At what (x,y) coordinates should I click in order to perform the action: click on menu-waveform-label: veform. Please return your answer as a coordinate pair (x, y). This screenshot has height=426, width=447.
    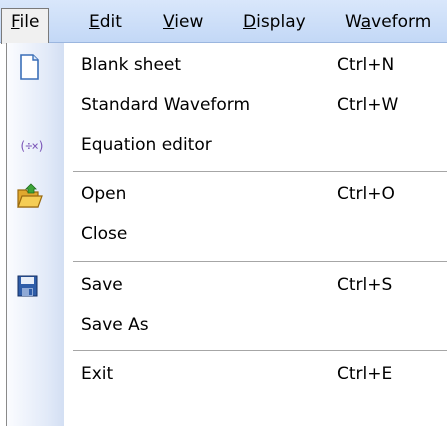
    Looking at the image, I should click on (401, 22).